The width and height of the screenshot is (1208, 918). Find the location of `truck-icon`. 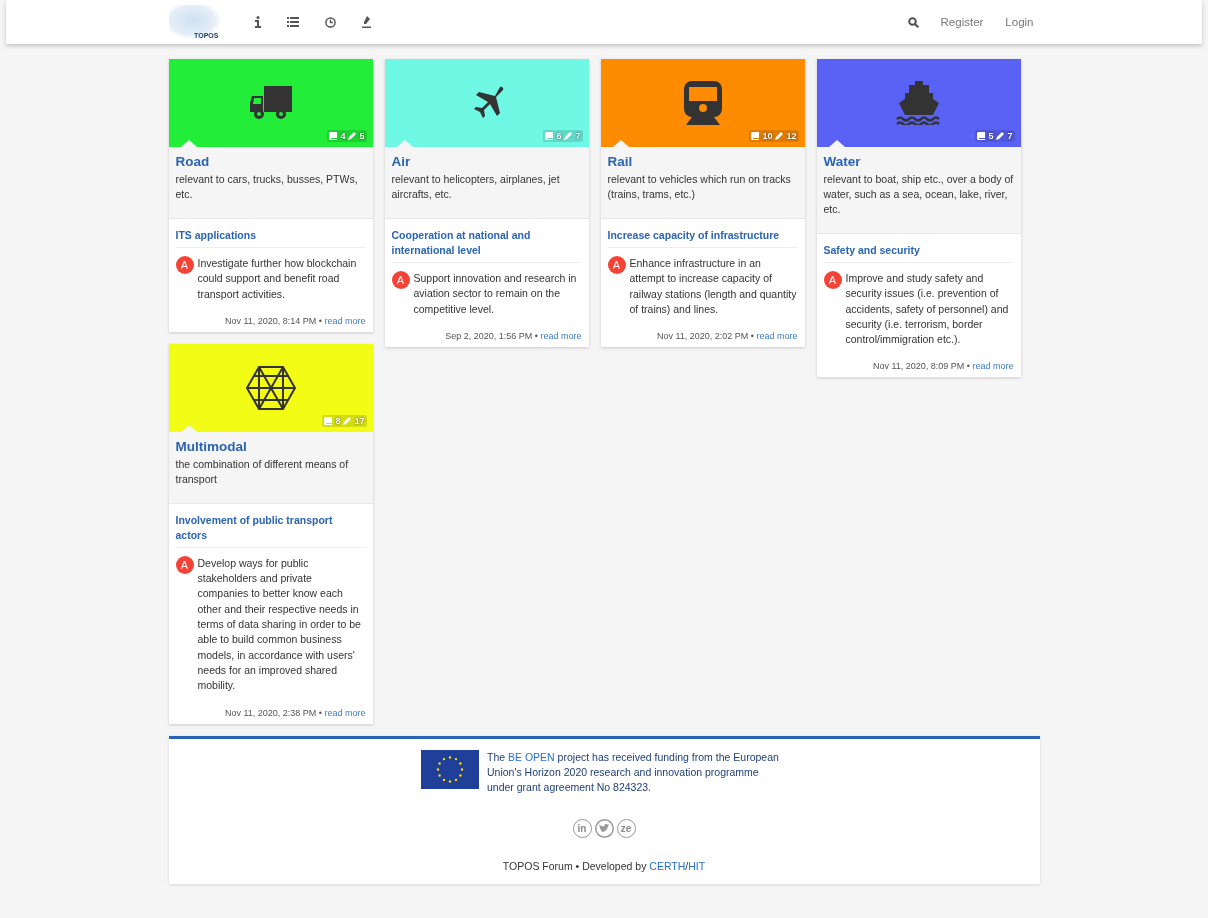

truck-icon is located at coordinates (270, 103).